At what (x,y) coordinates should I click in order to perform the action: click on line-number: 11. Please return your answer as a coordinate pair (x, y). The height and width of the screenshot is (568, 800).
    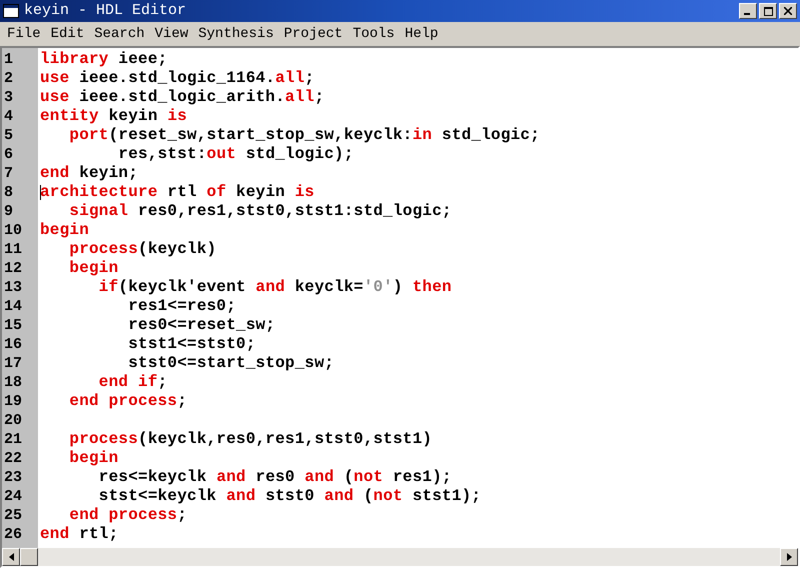
    Looking at the image, I should click on (13, 249).